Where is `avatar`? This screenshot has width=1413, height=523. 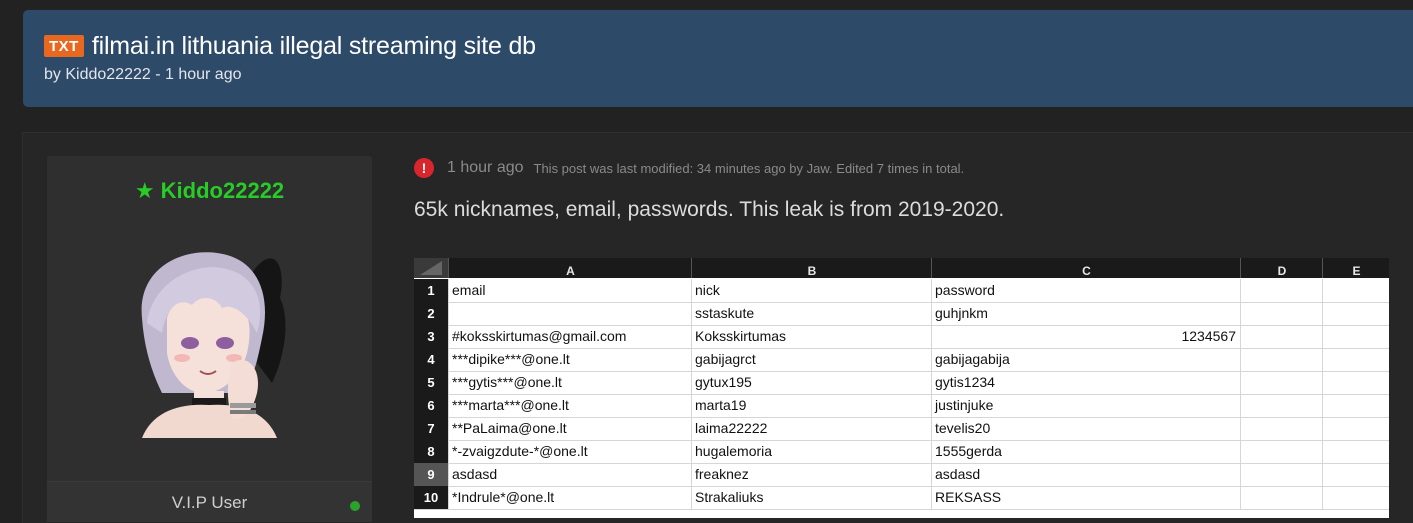
avatar is located at coordinates (209, 340).